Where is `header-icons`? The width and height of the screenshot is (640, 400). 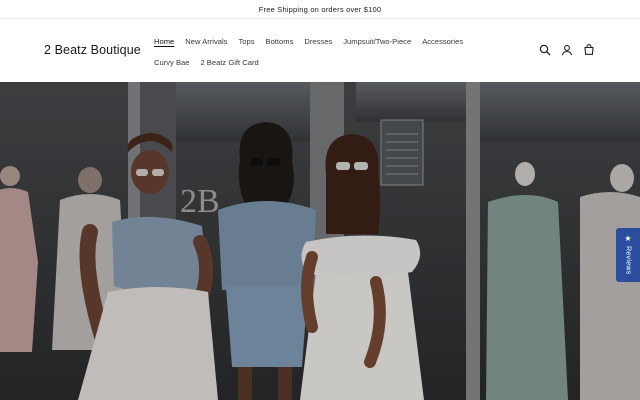 header-icons is located at coordinates (567, 50).